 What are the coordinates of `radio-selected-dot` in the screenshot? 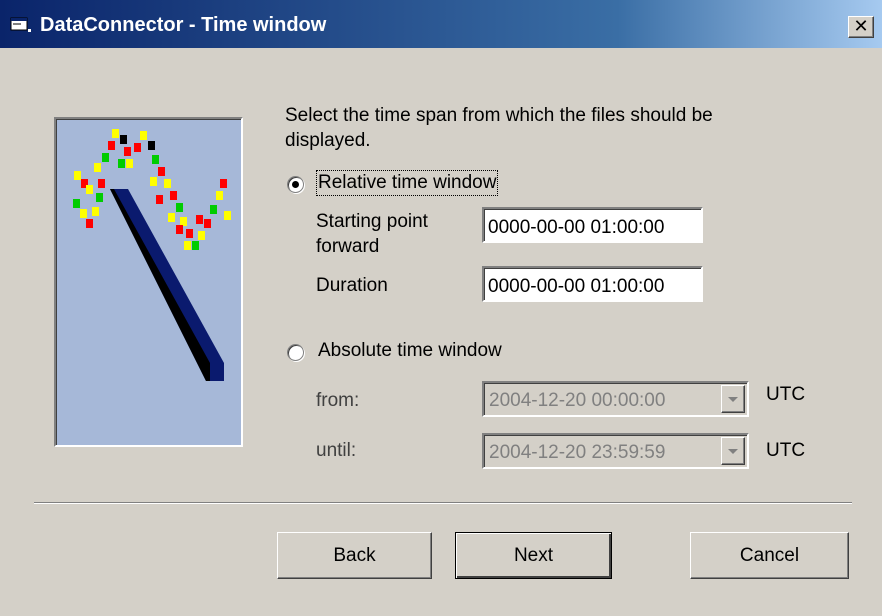 It's located at (295, 184).